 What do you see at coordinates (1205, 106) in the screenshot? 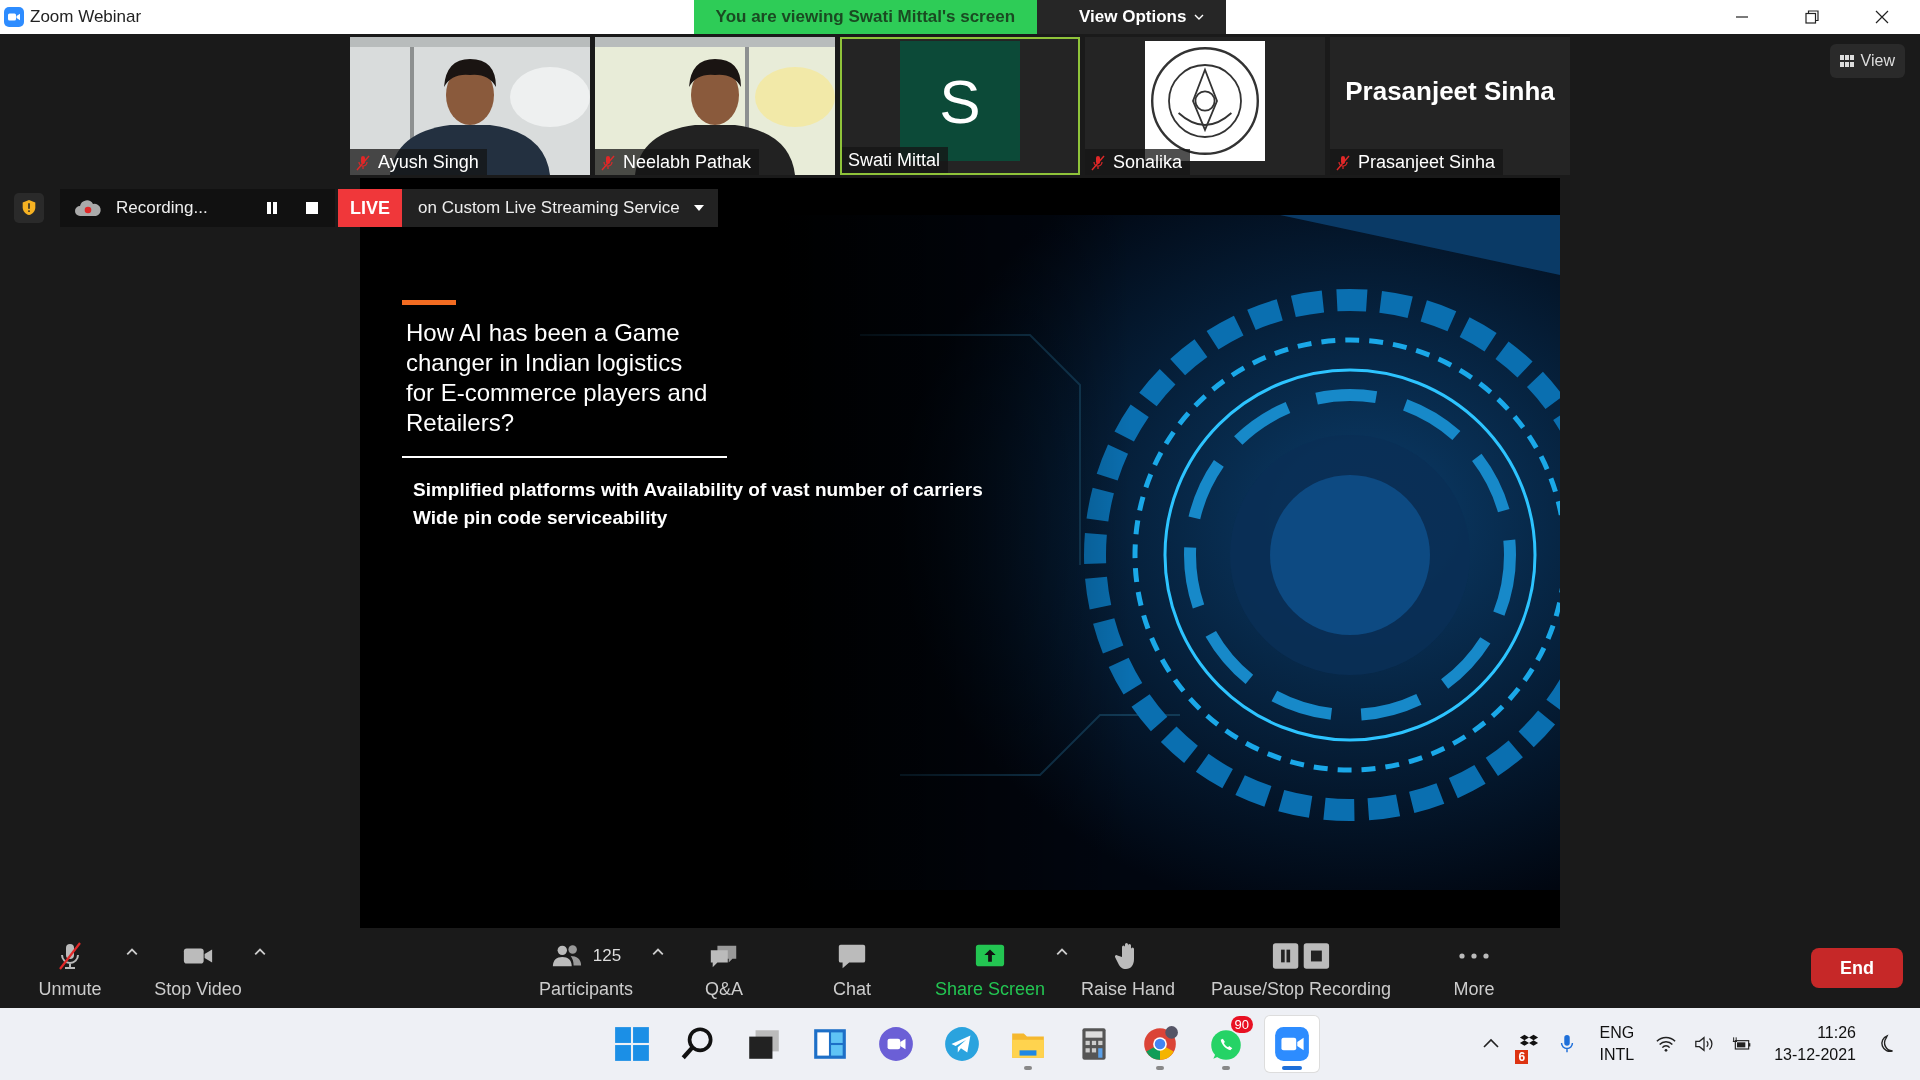
I see `participant-tile: Sonalika` at bounding box center [1205, 106].